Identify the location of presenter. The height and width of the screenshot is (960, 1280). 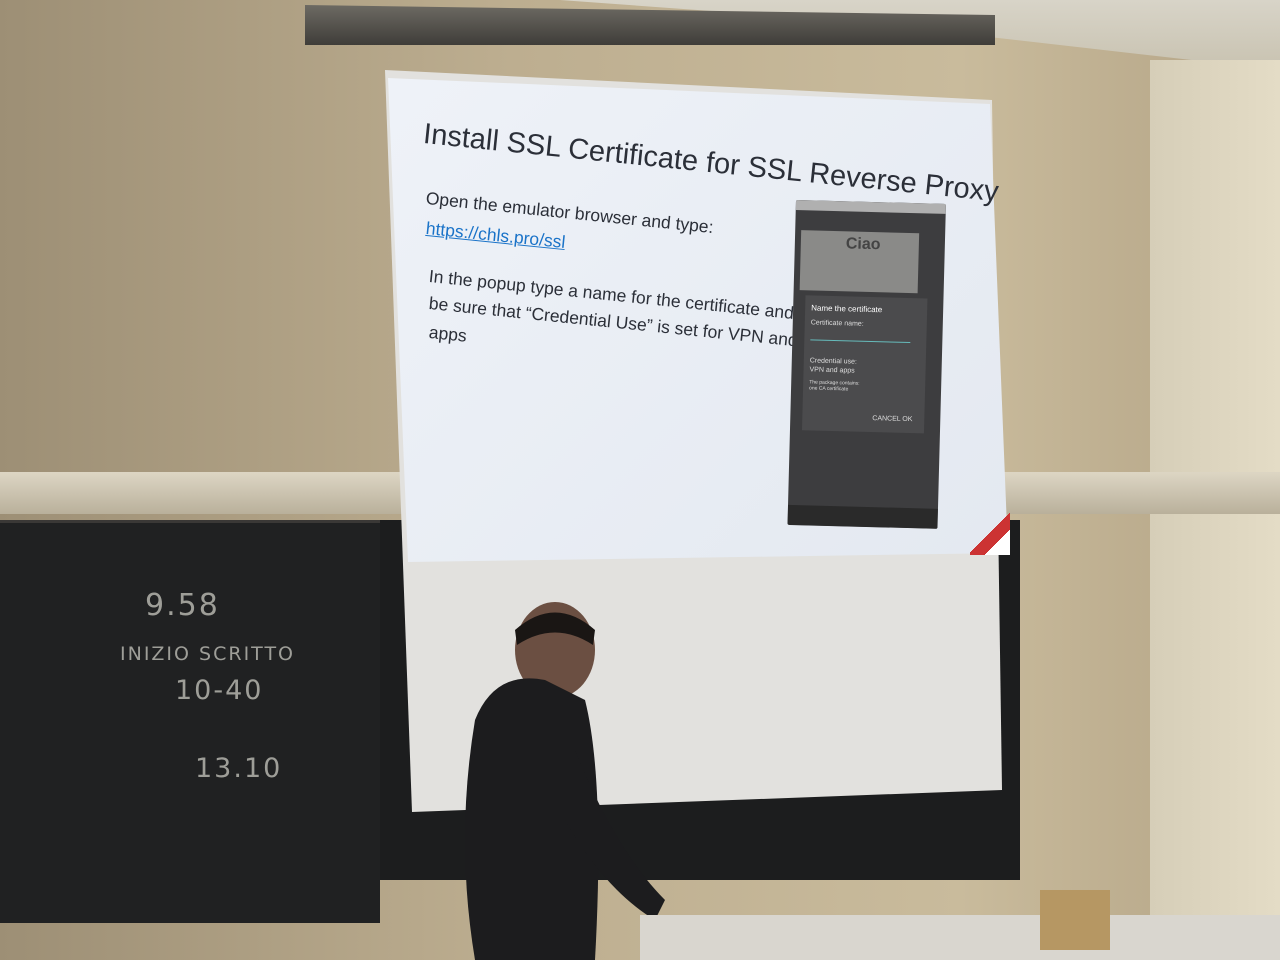
(565, 781).